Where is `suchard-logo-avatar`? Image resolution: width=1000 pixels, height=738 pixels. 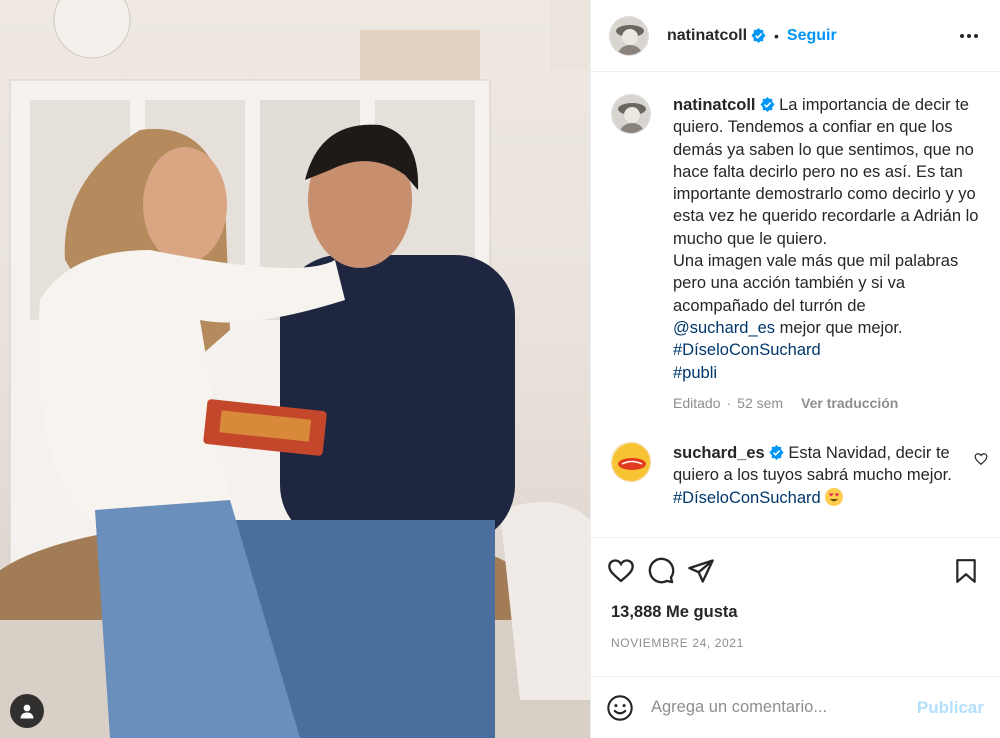
suchard-logo-avatar is located at coordinates (631, 462).